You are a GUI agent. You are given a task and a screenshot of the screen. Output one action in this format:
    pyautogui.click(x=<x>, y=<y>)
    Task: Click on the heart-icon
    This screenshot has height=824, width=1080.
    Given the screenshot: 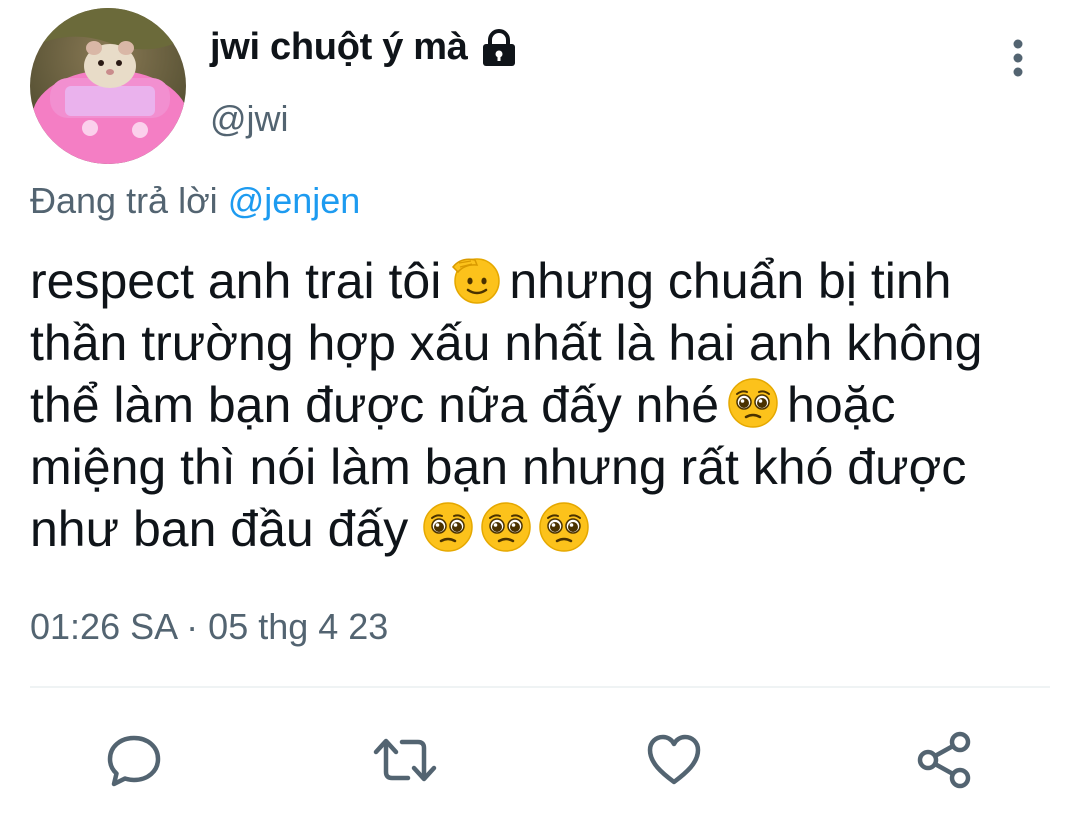 What is the action you would take?
    pyautogui.click(x=674, y=759)
    